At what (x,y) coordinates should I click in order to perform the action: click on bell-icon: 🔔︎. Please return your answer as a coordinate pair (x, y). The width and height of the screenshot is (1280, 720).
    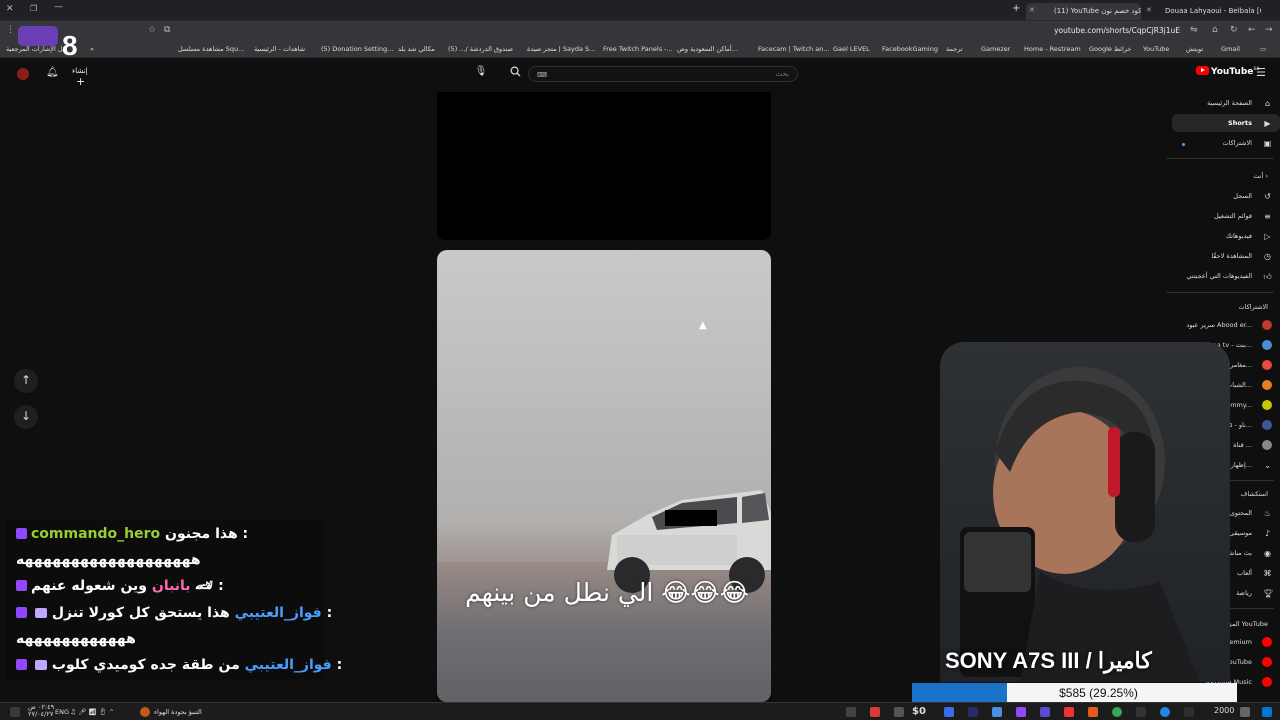
    Looking at the image, I should click on (52, 72).